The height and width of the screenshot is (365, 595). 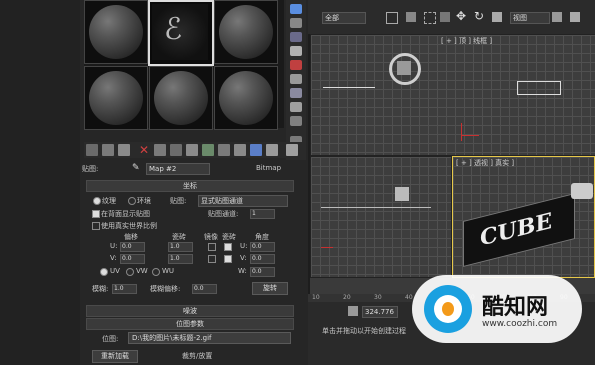 What do you see at coordinates (212, 247) in the screenshot?
I see `u-mirror-checkbox` at bounding box center [212, 247].